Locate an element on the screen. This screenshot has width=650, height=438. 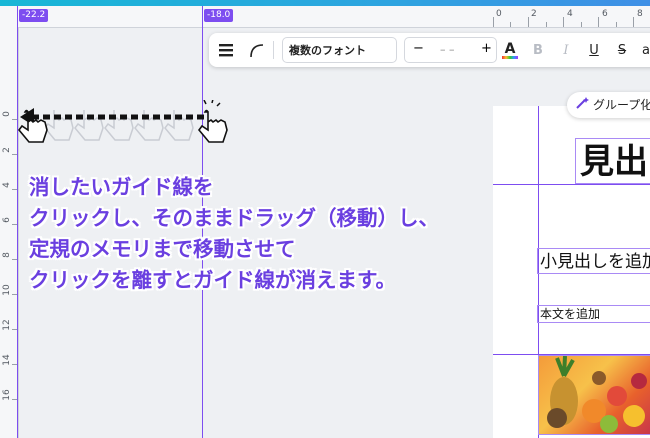
italic-button: I is located at coordinates (566, 50).